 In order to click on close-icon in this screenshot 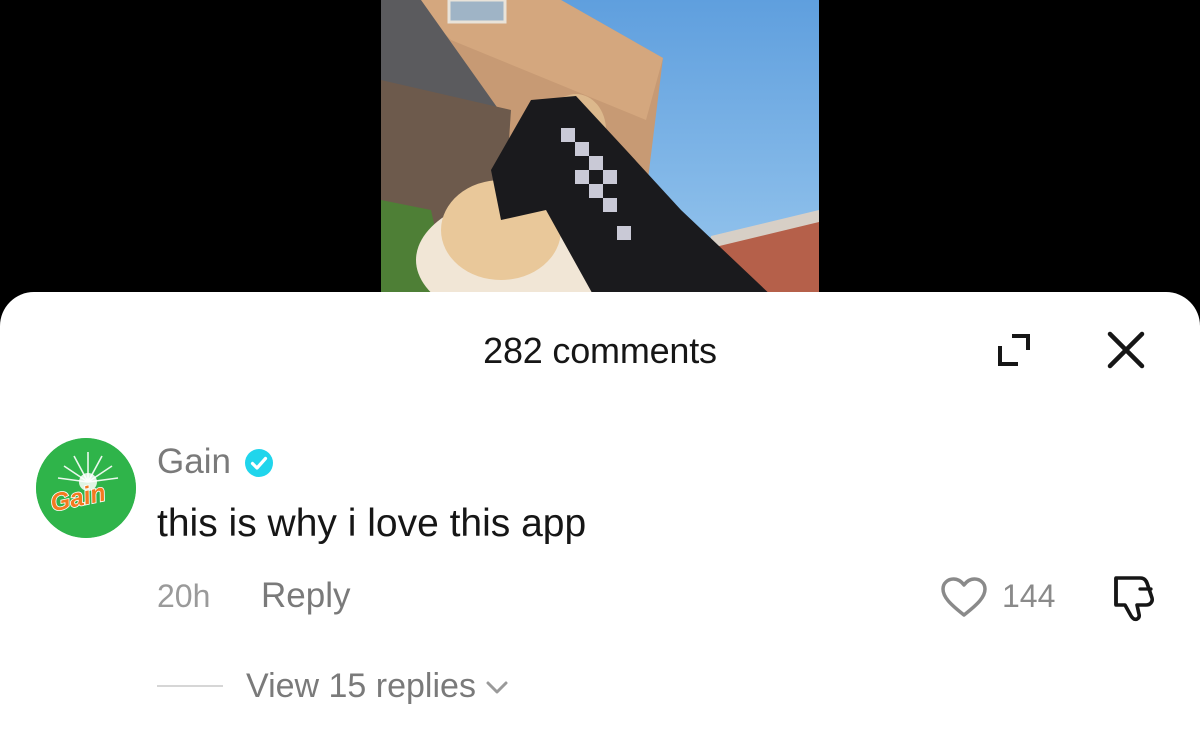, I will do `click(1126, 350)`.